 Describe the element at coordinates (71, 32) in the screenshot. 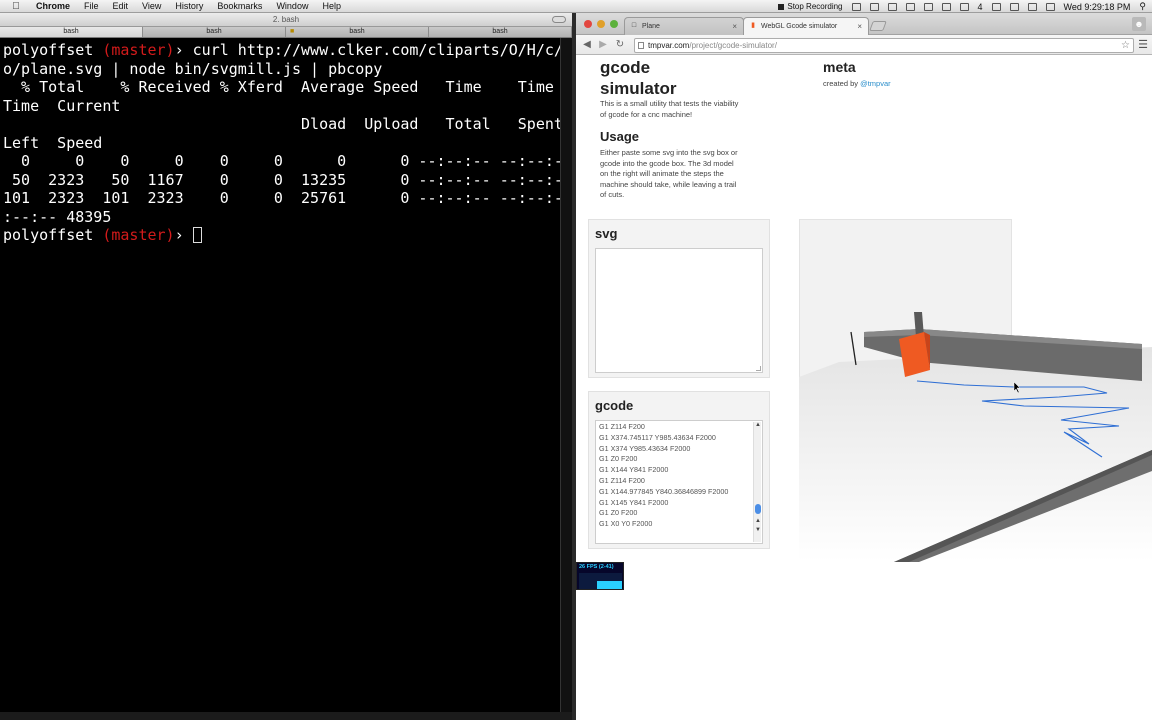

I see `terminal-tab-1: bash` at that location.